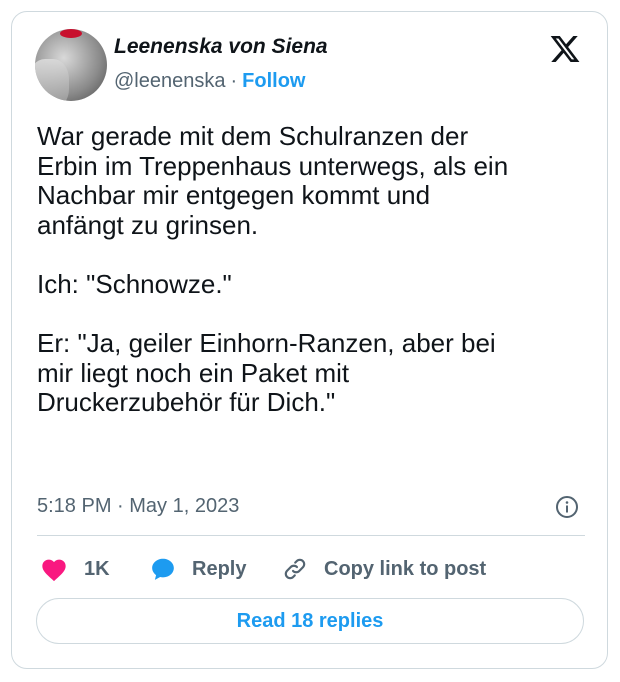  I want to click on read-replies-button: Read 18 replies, so click(310, 621).